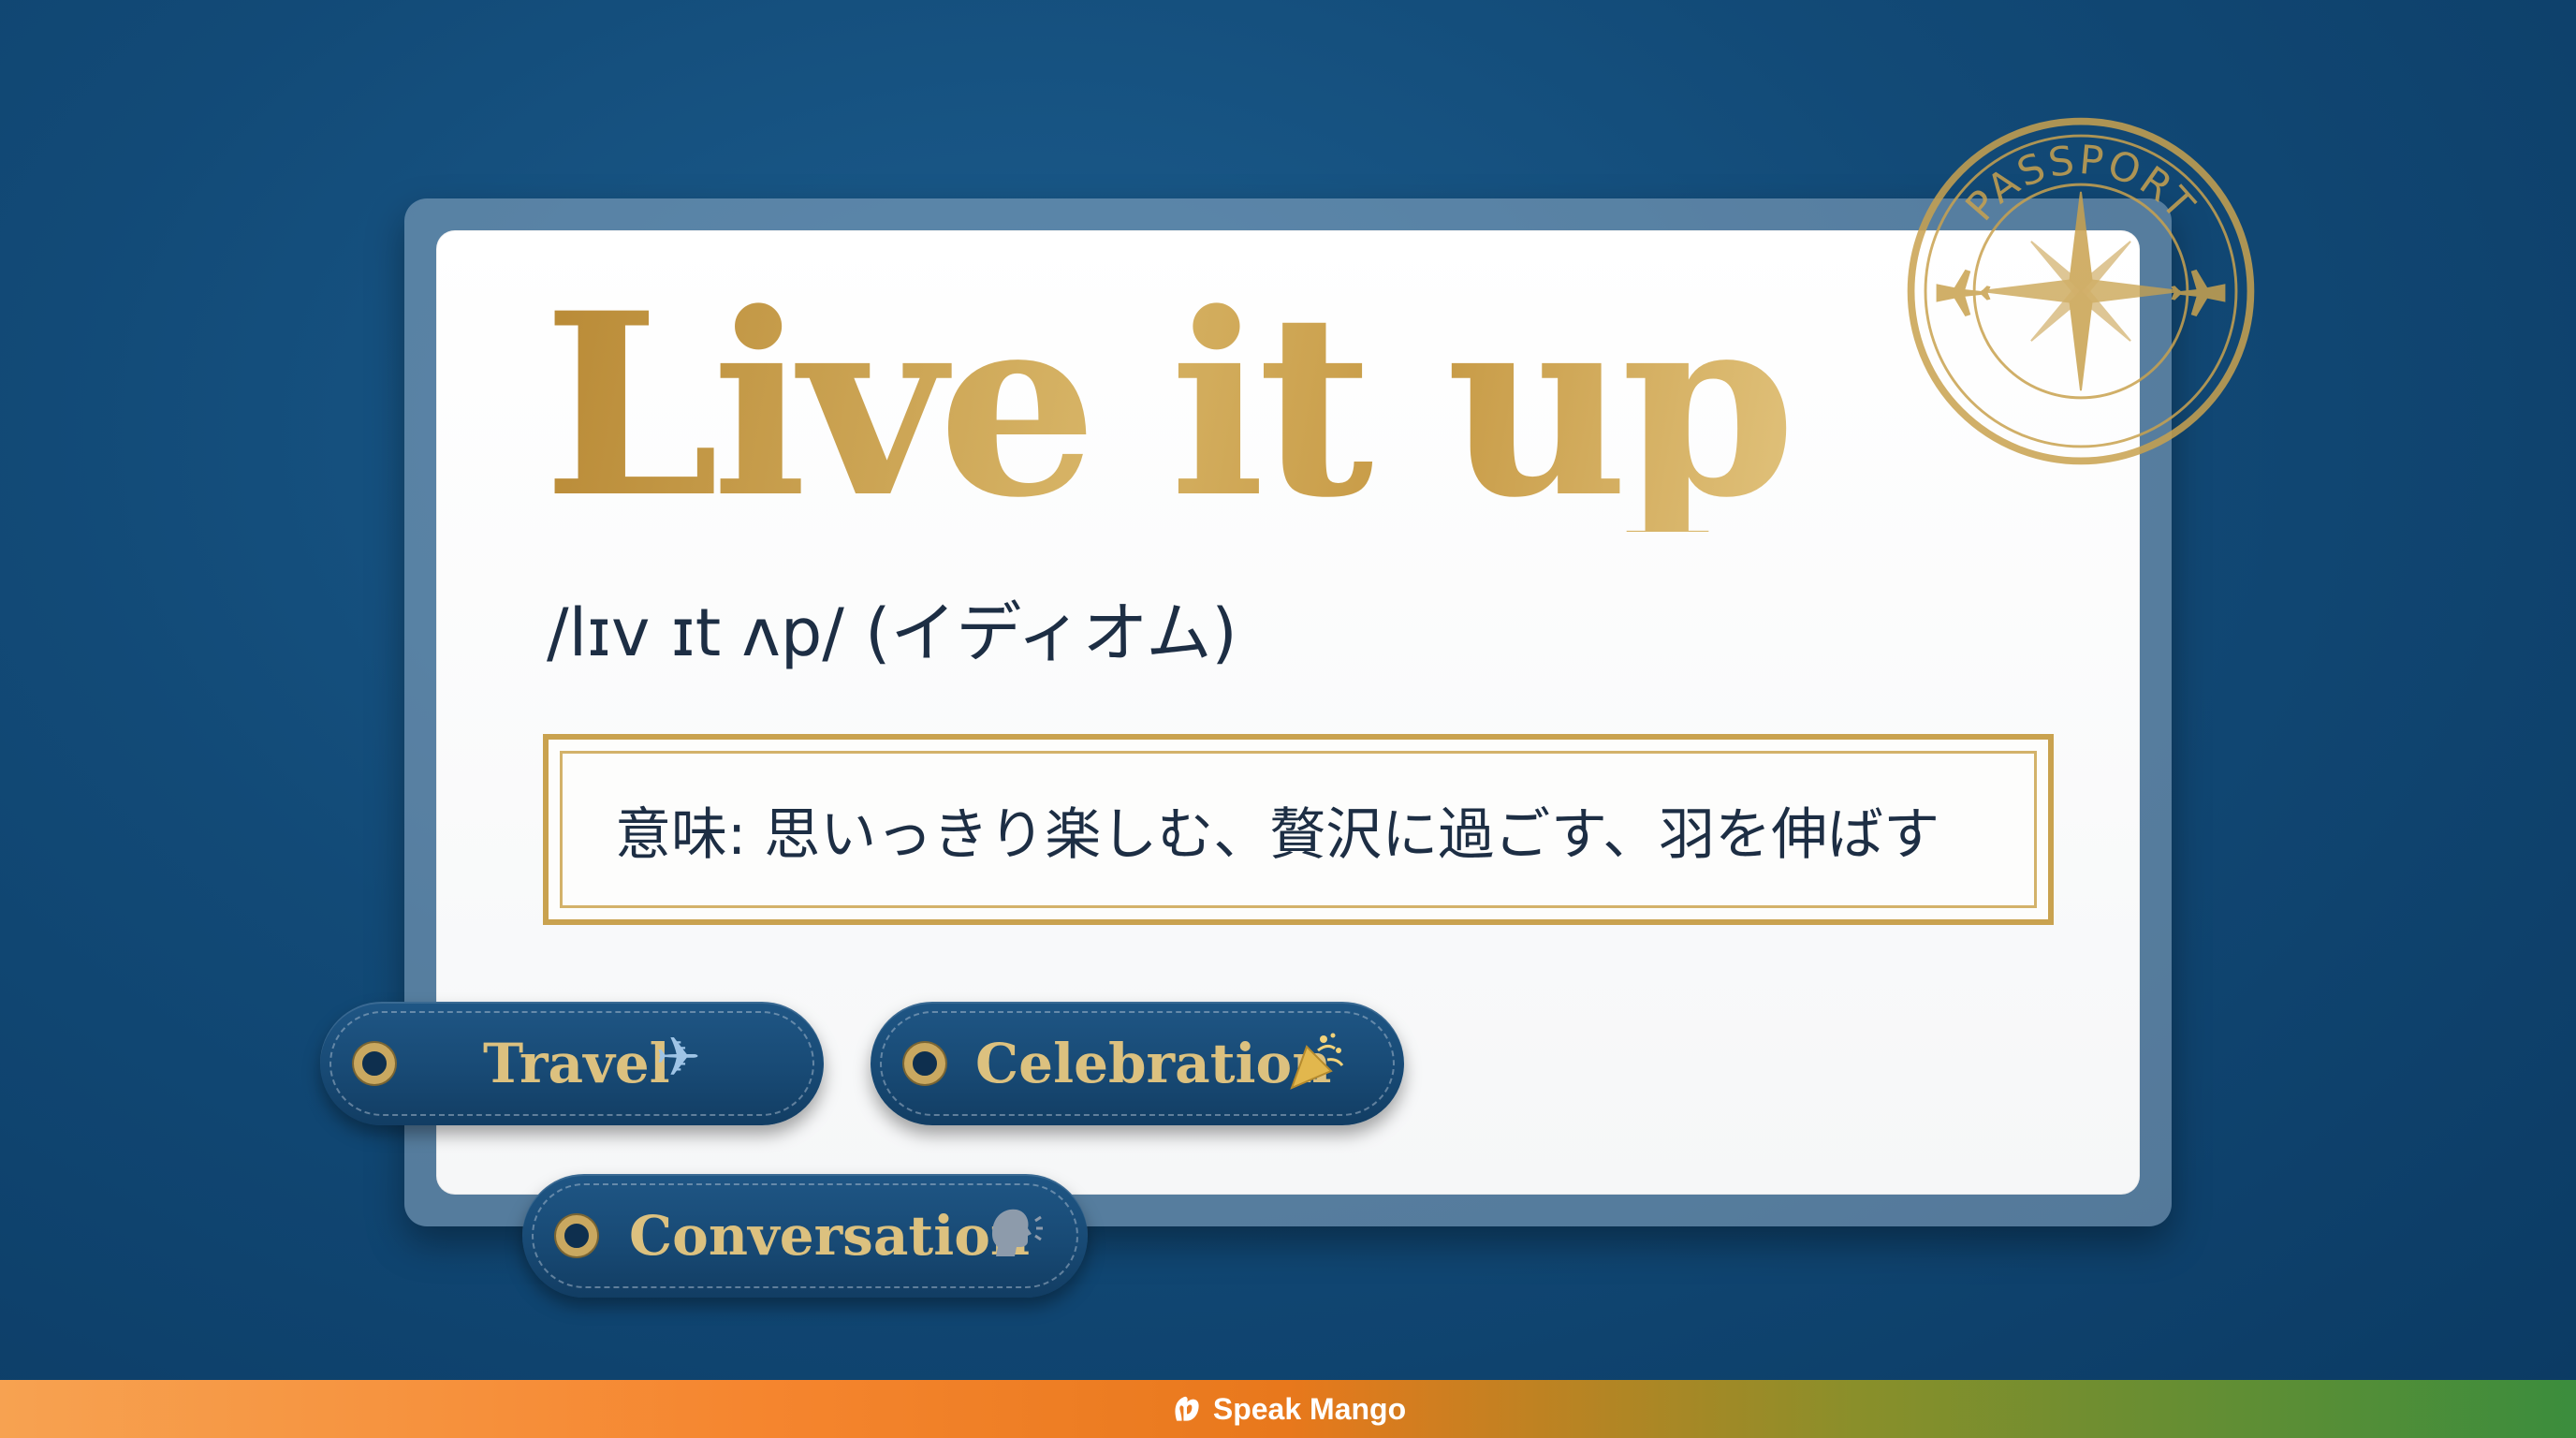  I want to click on party-popper-icon, so click(1317, 1065).